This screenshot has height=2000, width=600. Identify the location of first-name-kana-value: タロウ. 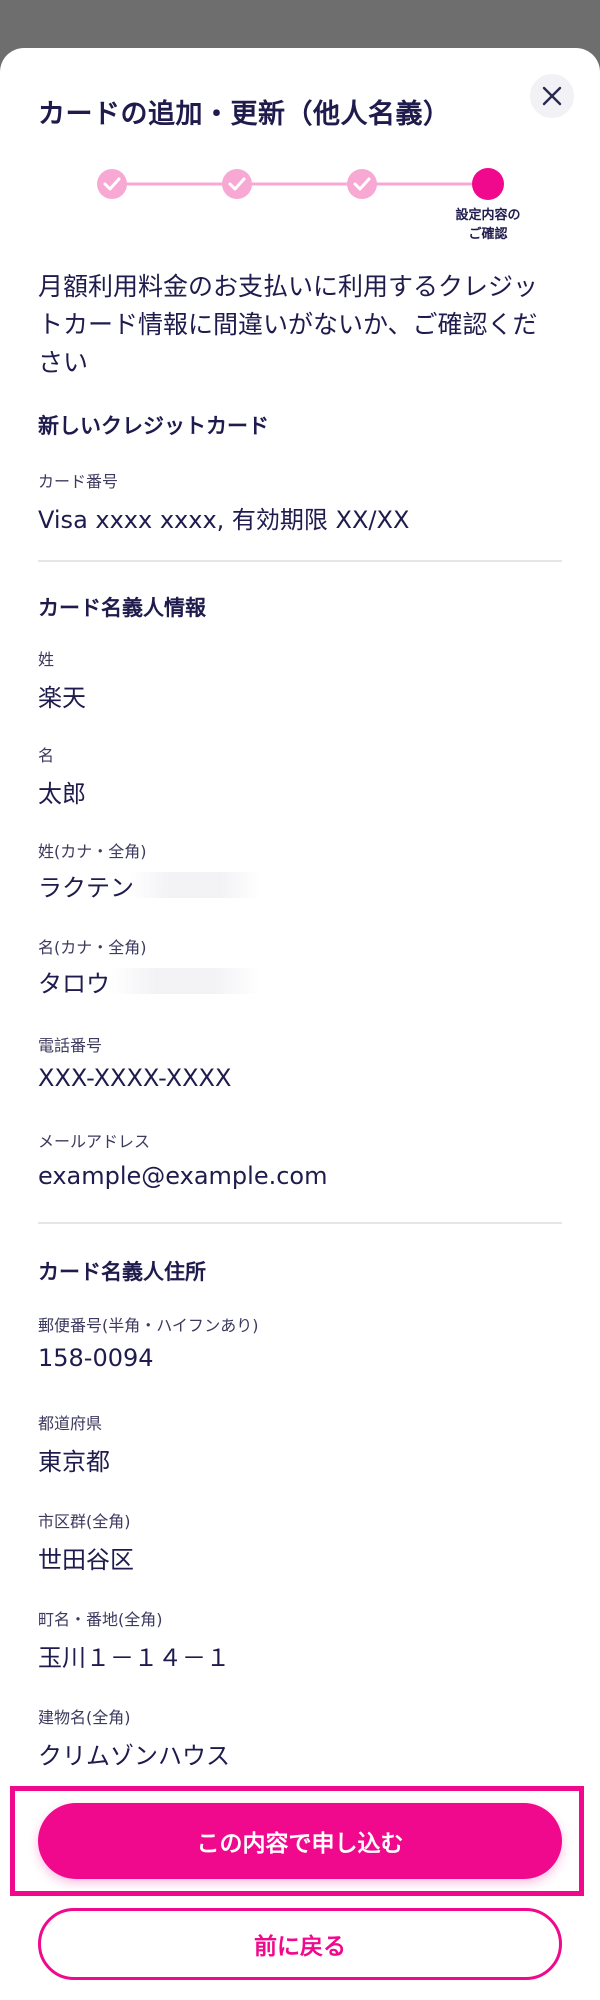
(74, 984).